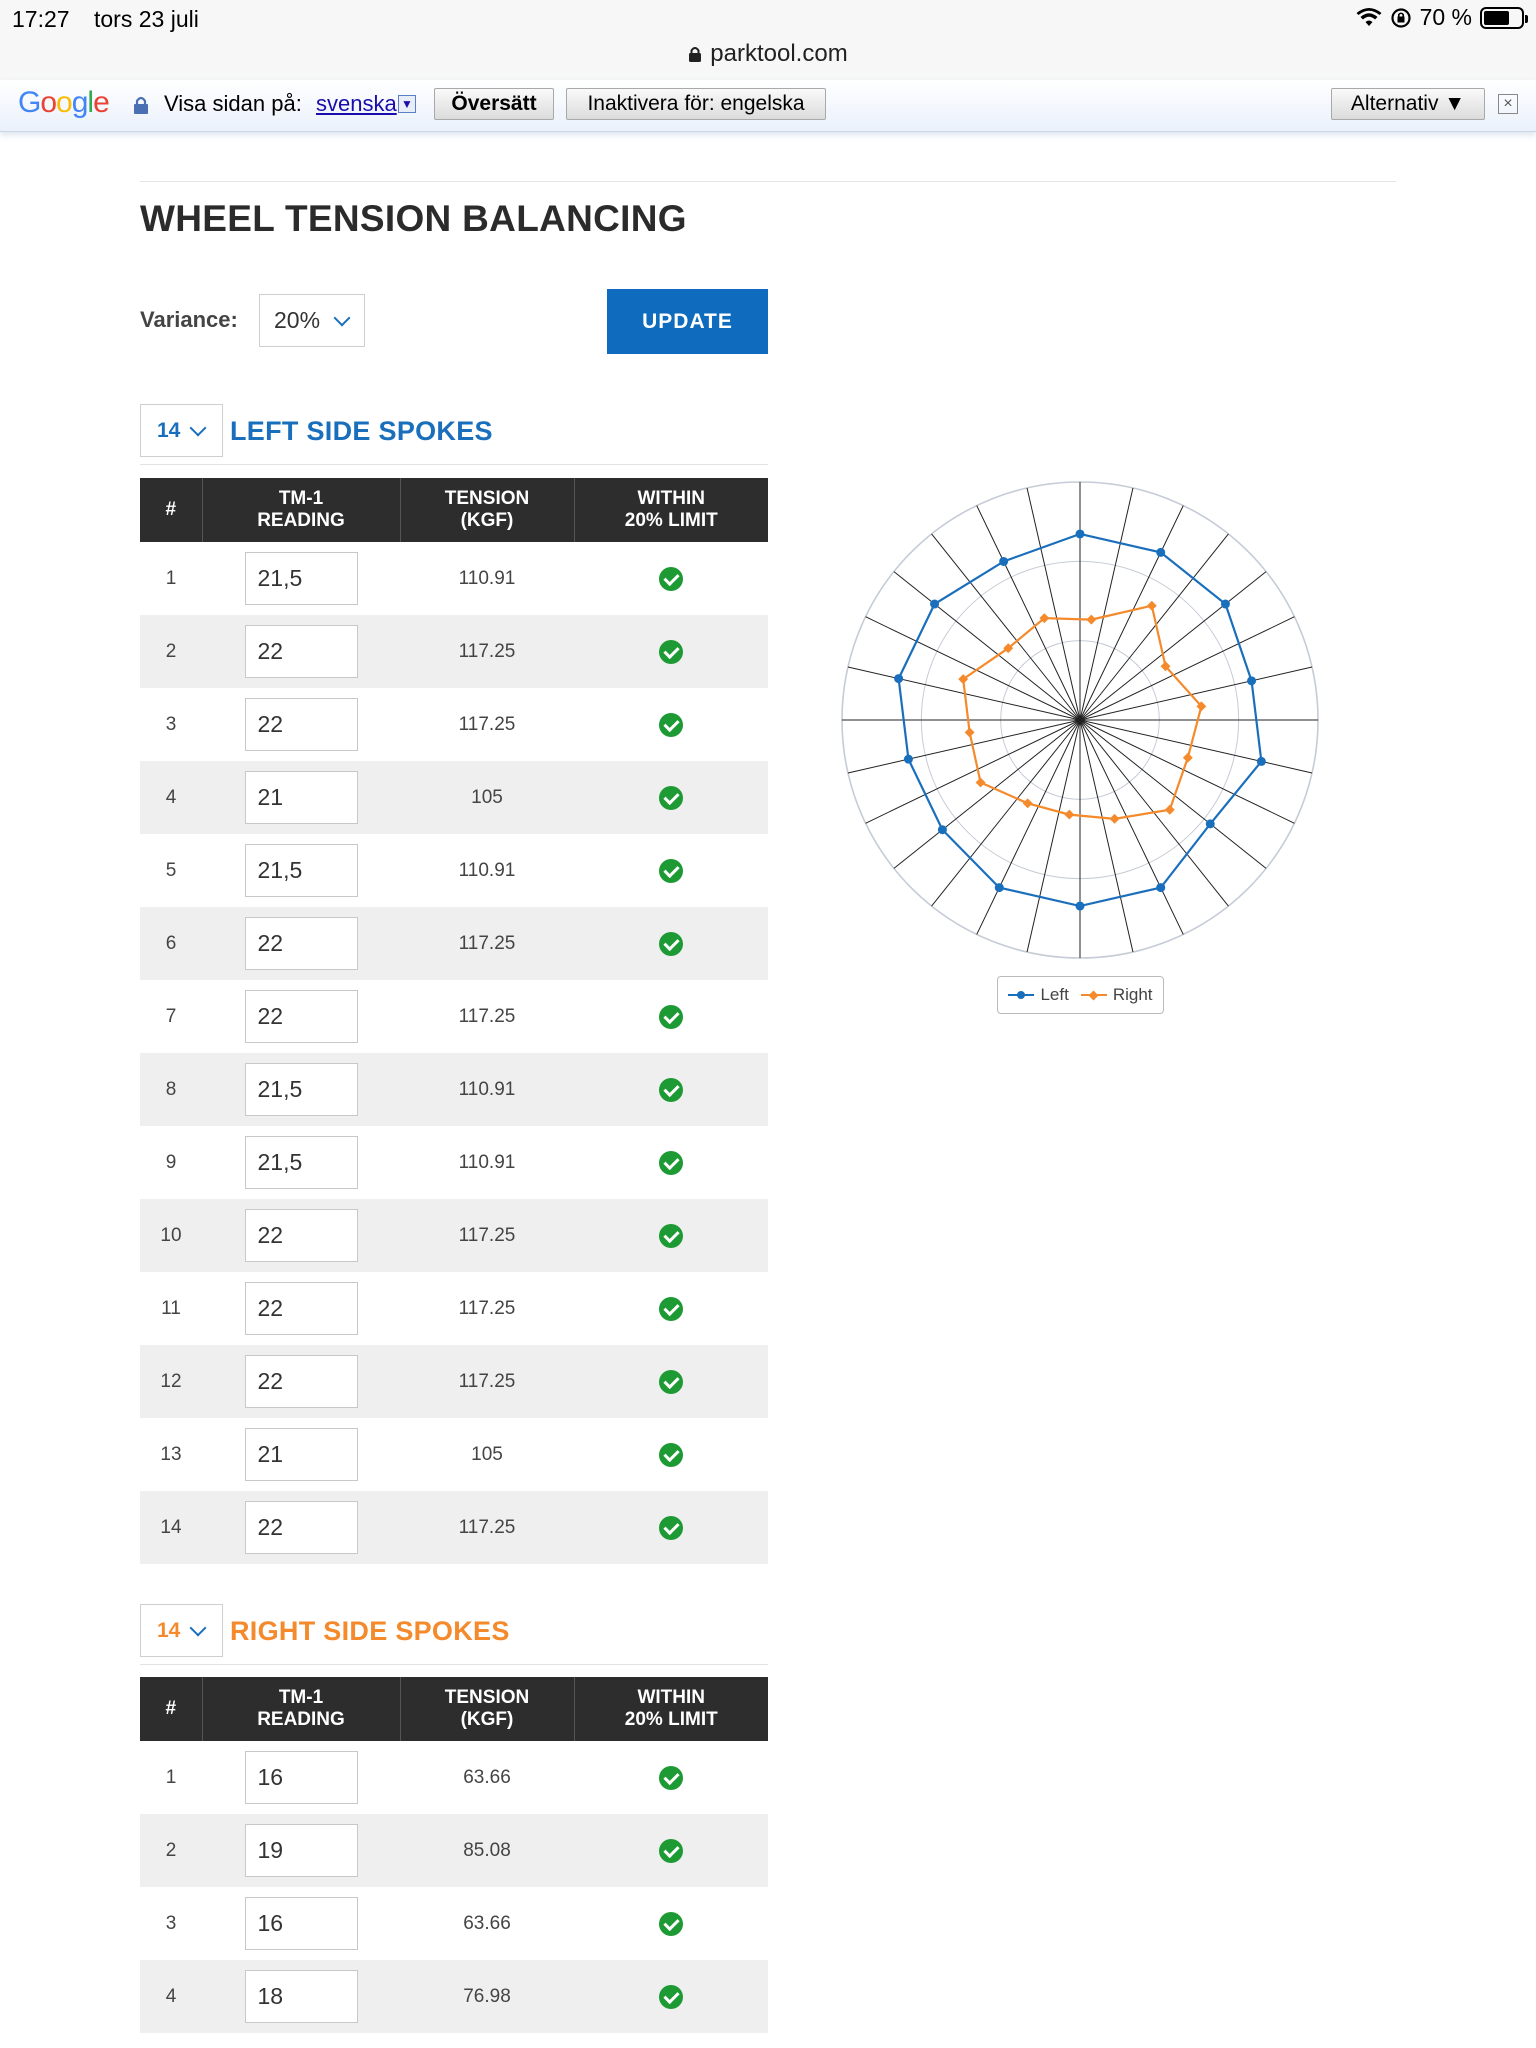 The image size is (1536, 2048). I want to click on spoke-number: 3, so click(171, 1923).